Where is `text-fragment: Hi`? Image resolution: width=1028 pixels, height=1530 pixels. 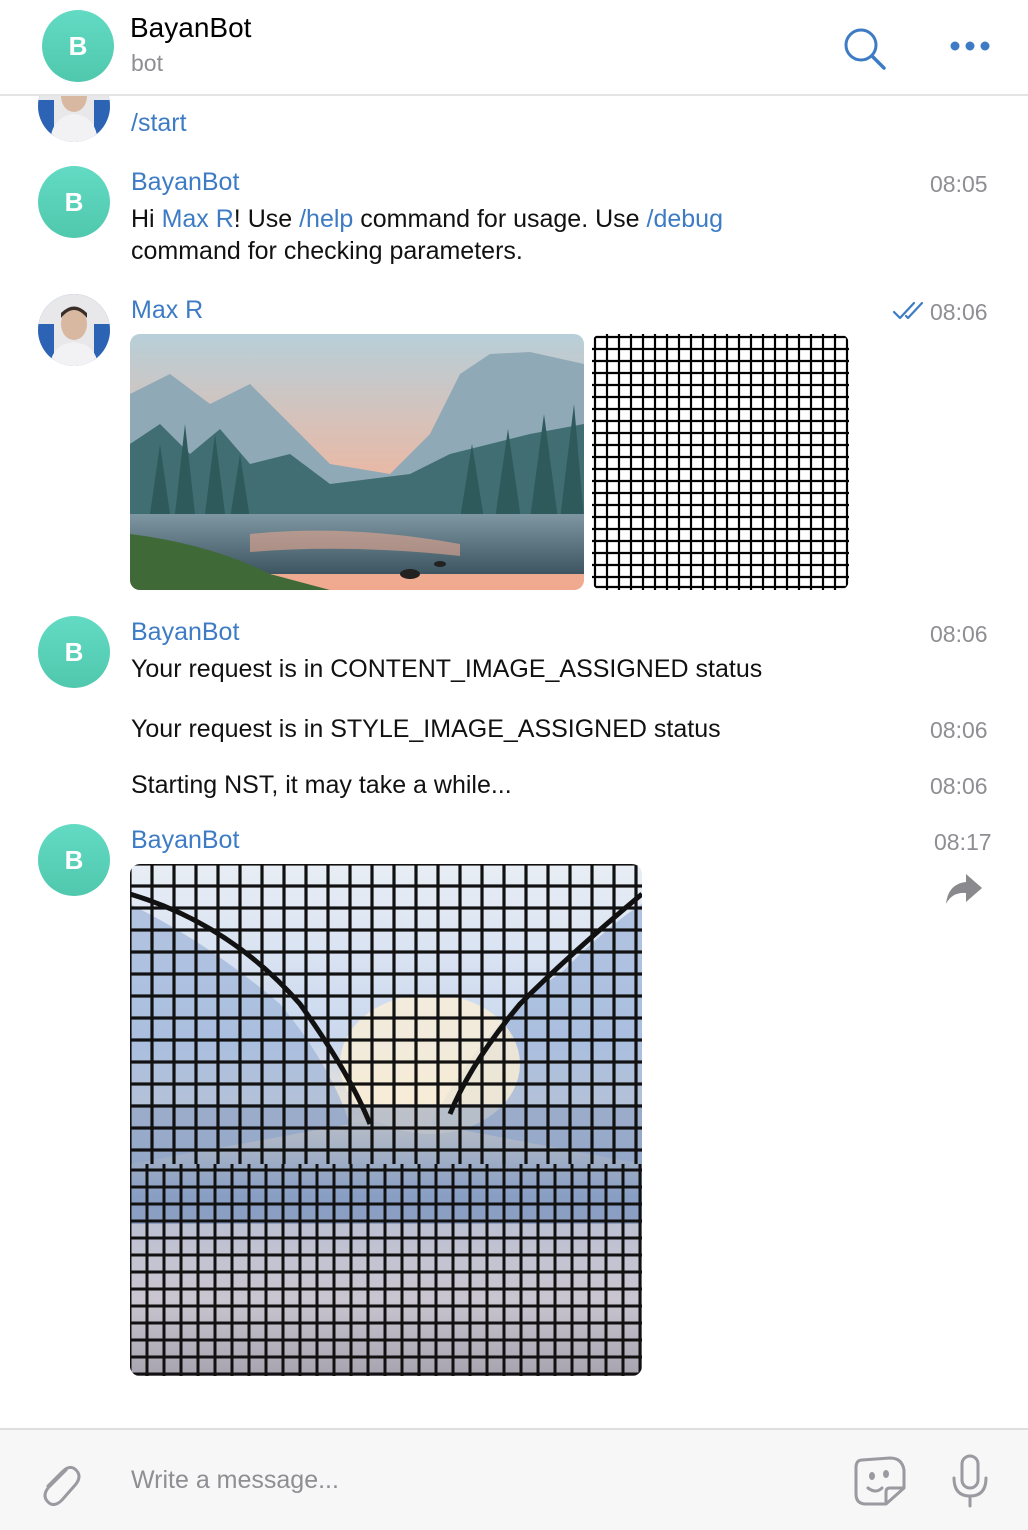
text-fragment: Hi is located at coordinates (146, 219).